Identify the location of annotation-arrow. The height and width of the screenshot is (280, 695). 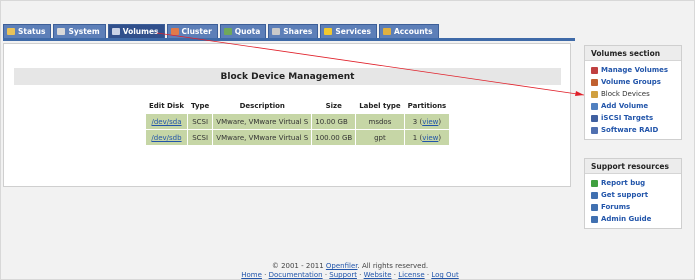
(370, 64).